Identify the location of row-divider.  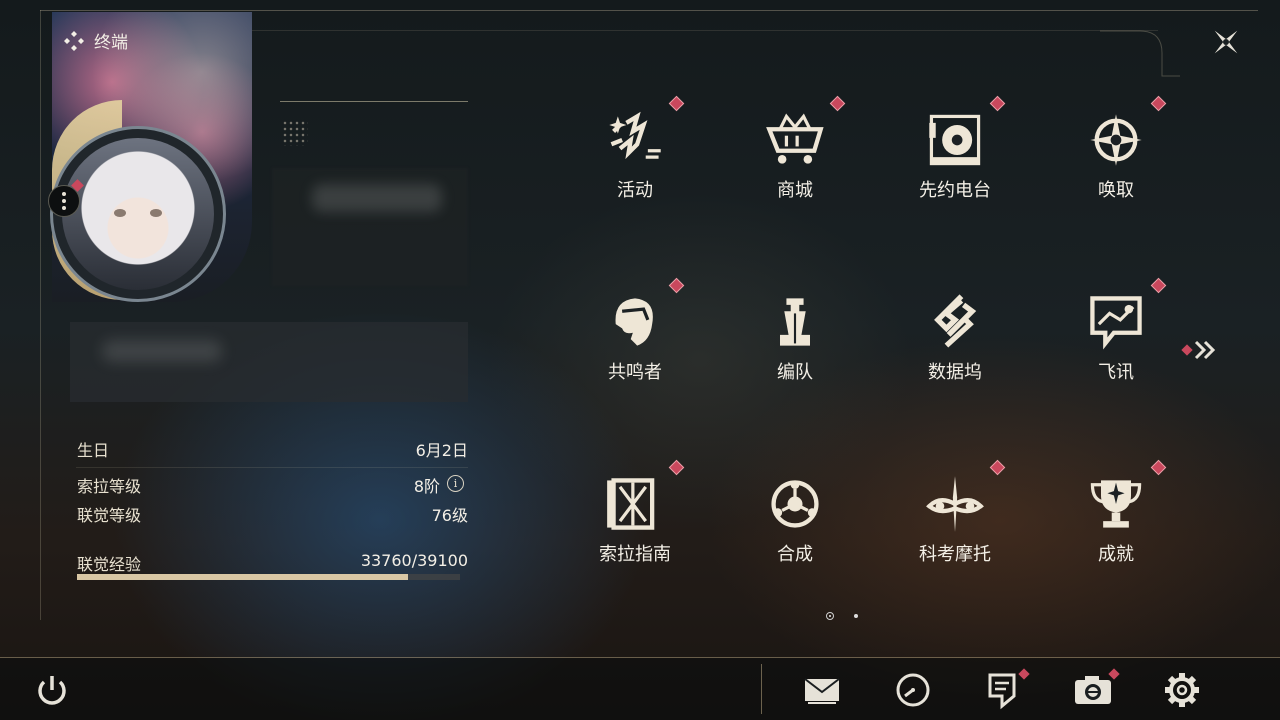
(272, 467).